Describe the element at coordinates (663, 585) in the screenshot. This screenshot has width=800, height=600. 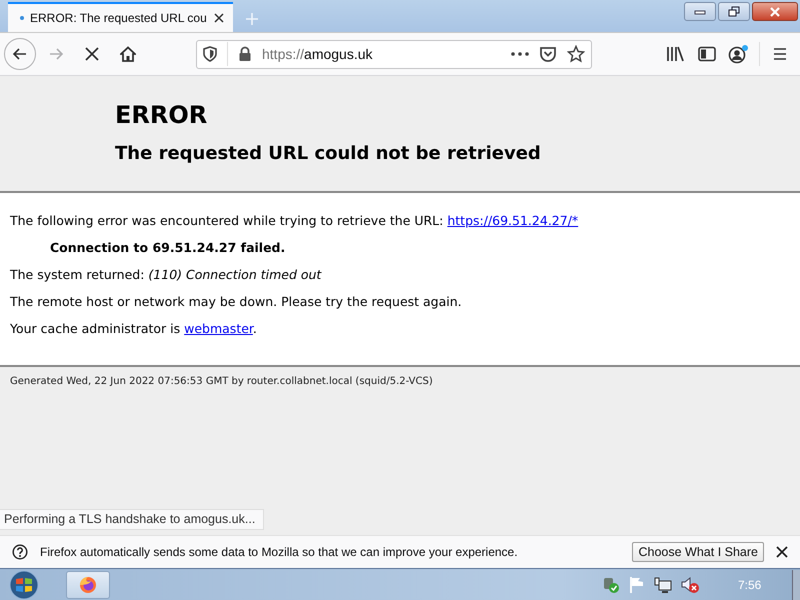
I see `network-icon` at that location.